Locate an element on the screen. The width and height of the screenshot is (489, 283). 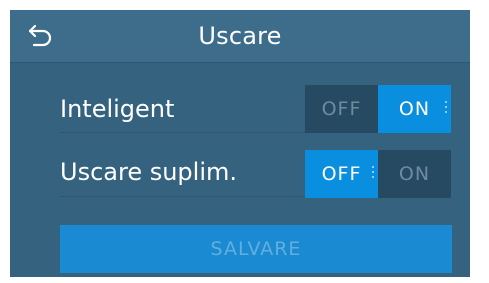
toggle-inteligent: OFF ON is located at coordinates (378, 109).